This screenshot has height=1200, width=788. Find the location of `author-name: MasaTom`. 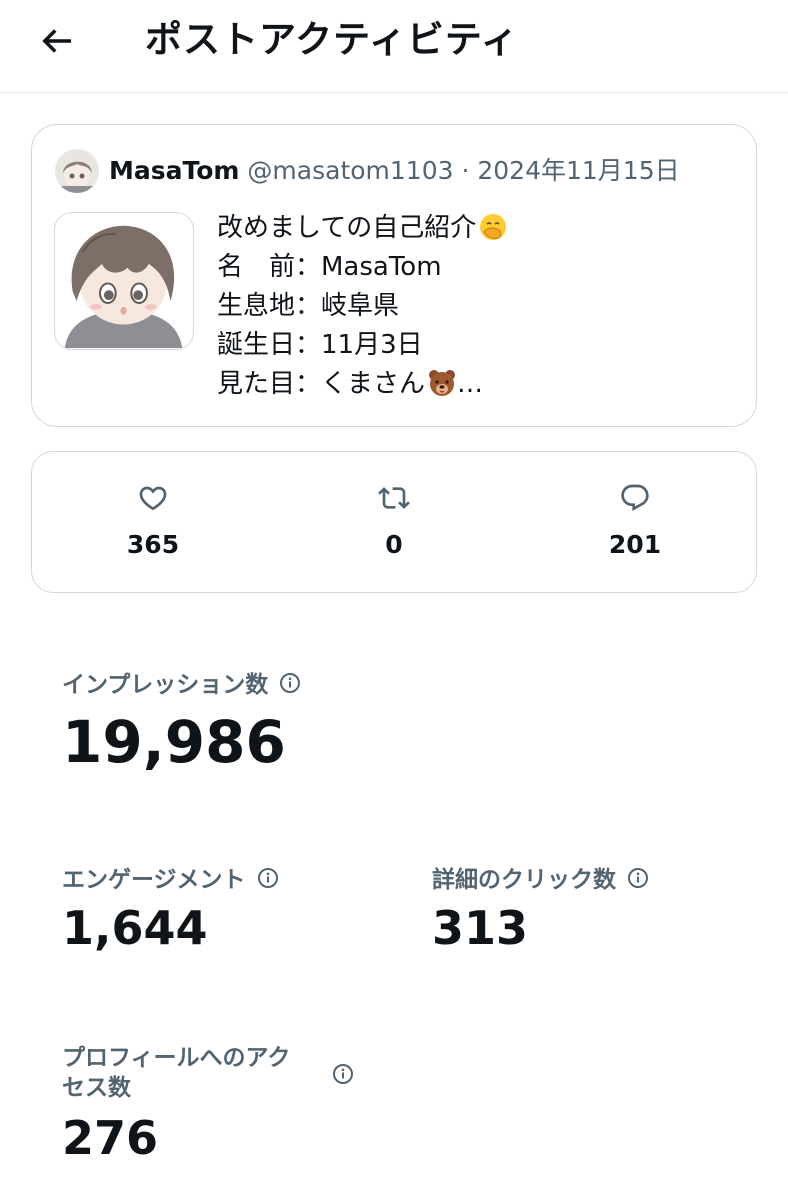

author-name: MasaTom is located at coordinates (174, 170).